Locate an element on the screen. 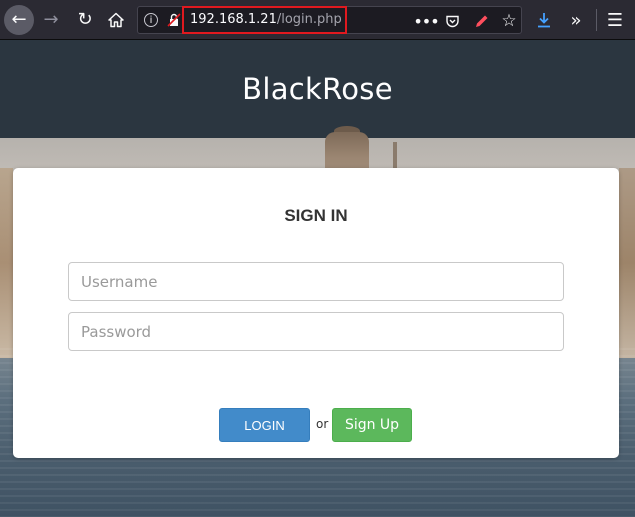 The image size is (635, 517). url-bar: i 192.168.1.21/login.php ••• ☆ is located at coordinates (329, 20).